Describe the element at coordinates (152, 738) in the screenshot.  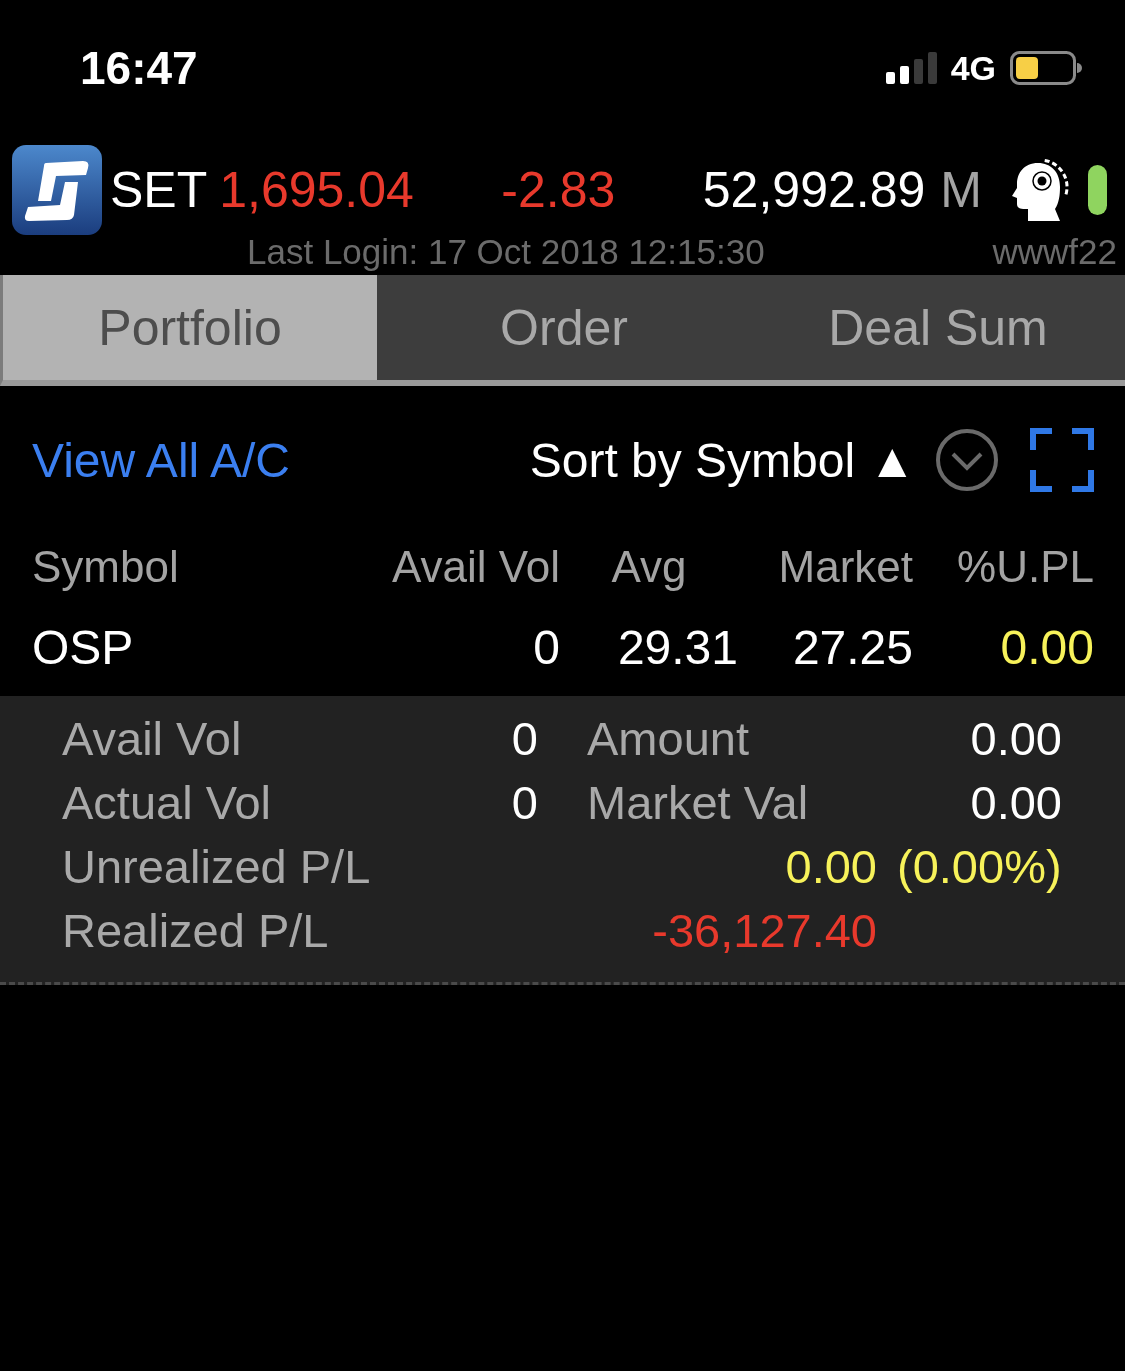
I see `detail-label: Avail Vol` at that location.